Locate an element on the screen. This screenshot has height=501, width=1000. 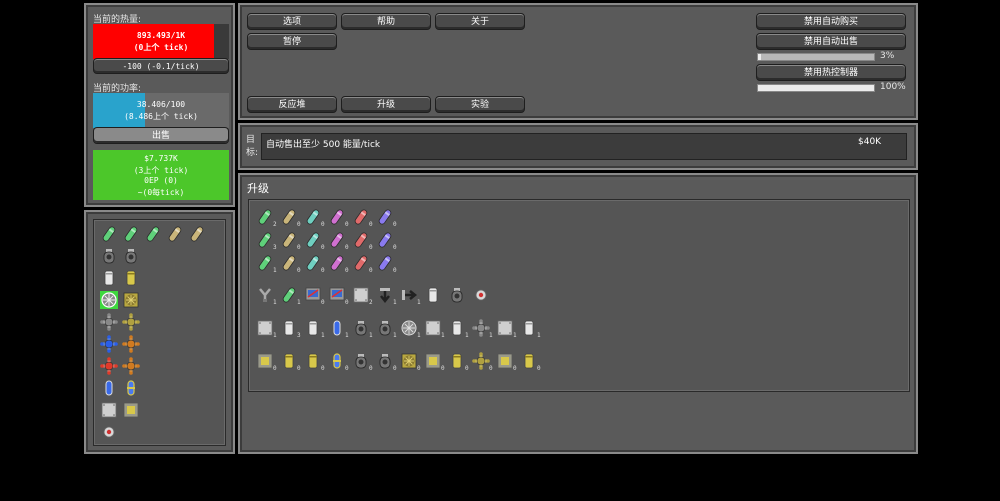
about-button: 关于 is located at coordinates (480, 21).